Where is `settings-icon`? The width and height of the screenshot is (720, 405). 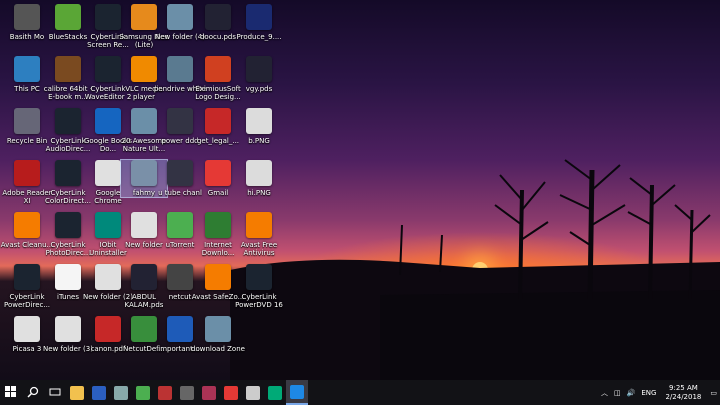 settings-icon is located at coordinates (253, 392).